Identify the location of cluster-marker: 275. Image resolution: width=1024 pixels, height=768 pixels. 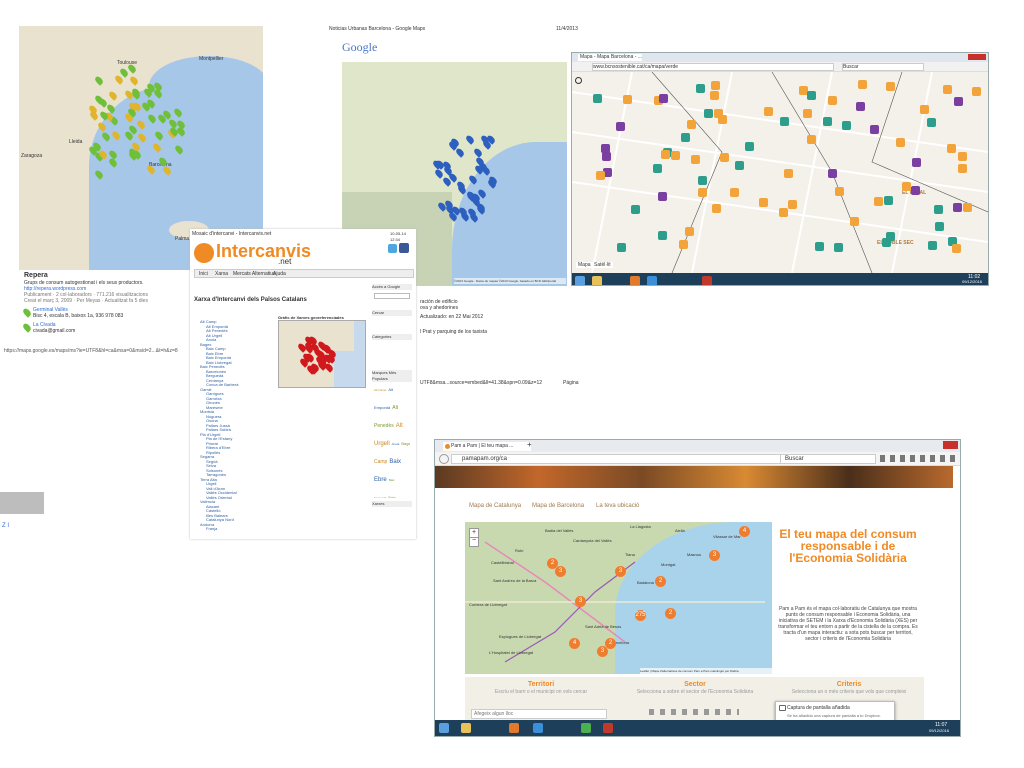
(640, 615).